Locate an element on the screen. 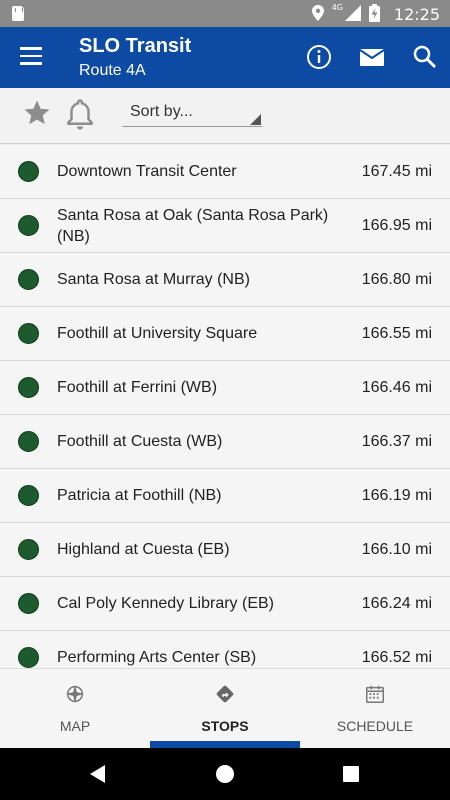 This screenshot has width=450, height=800. tab-stops: STOPS is located at coordinates (225, 709).